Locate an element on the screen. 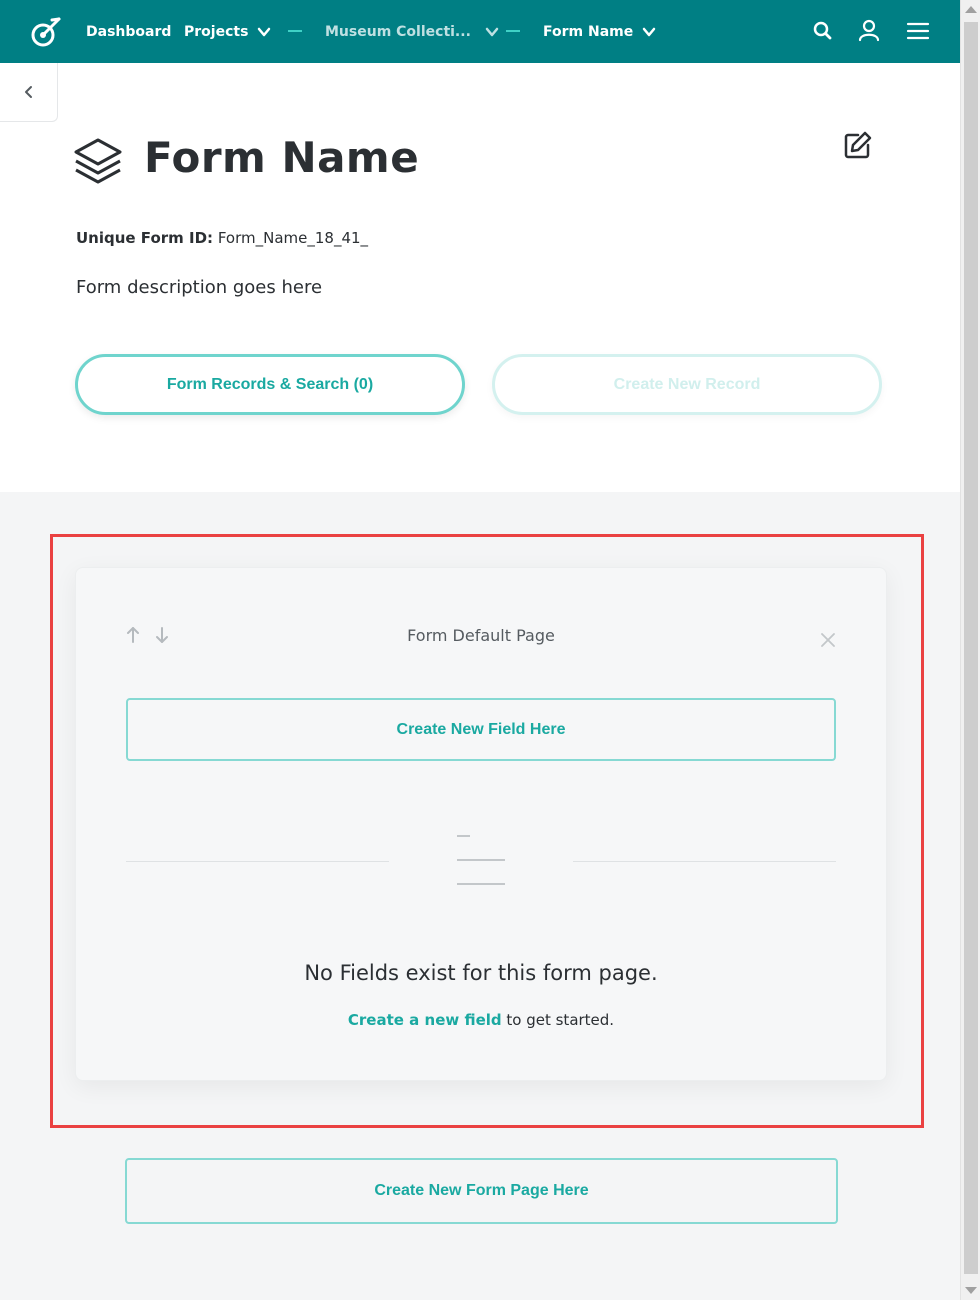 The image size is (980, 1300). unique-form-id-value: Form_Name_18_41_ is located at coordinates (293, 238).